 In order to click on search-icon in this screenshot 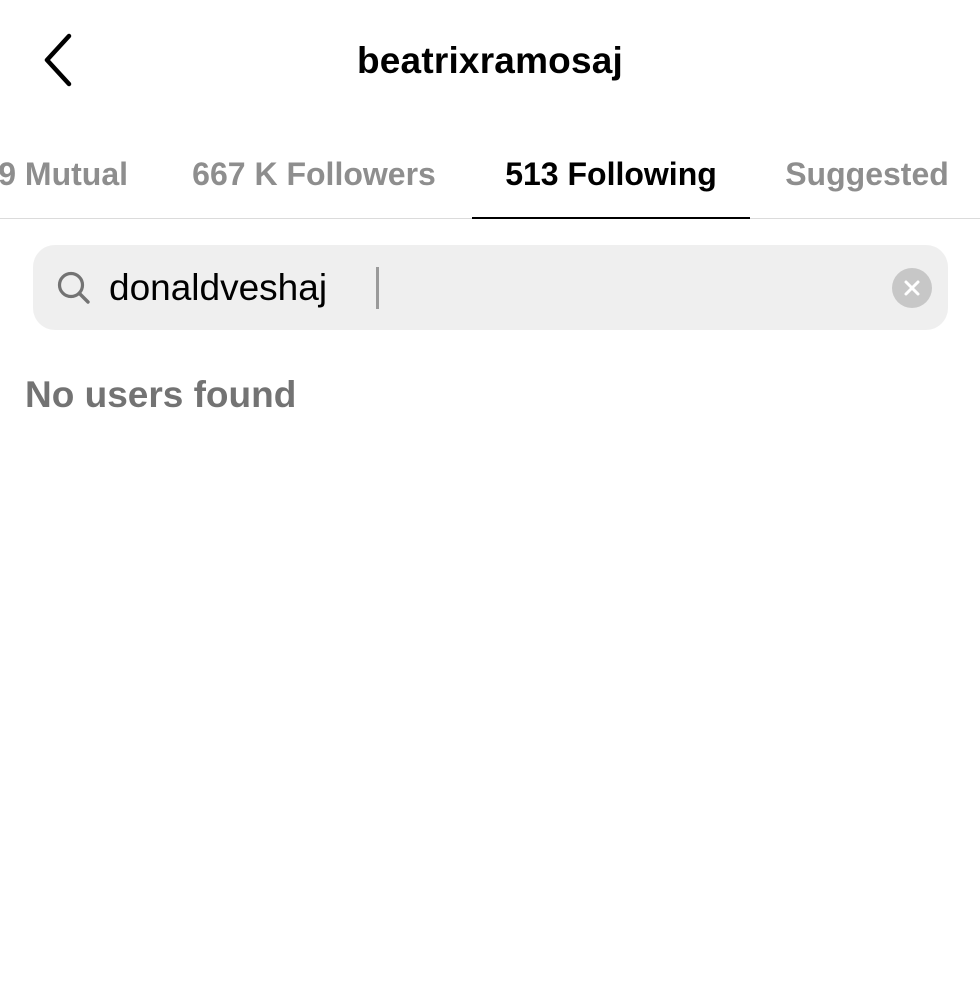, I will do `click(73, 287)`.